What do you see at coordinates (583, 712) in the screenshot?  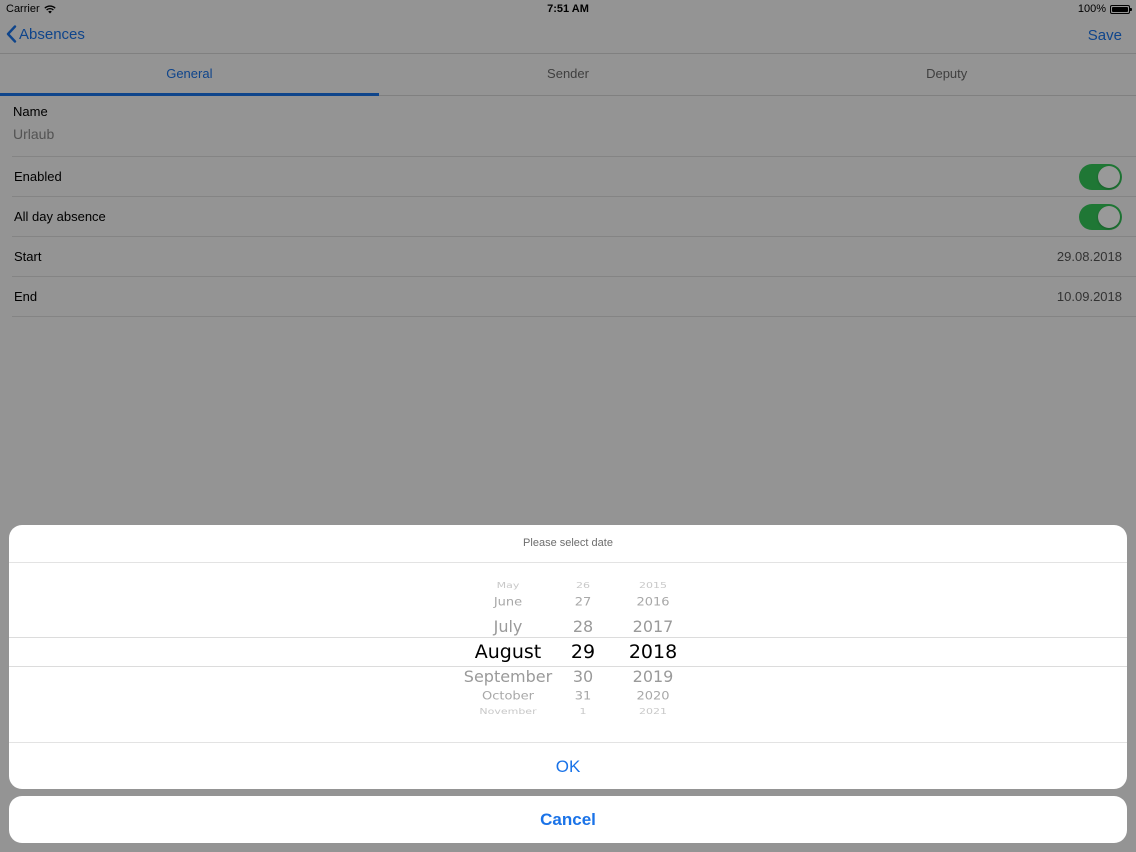 I see `picker-day: 1` at bounding box center [583, 712].